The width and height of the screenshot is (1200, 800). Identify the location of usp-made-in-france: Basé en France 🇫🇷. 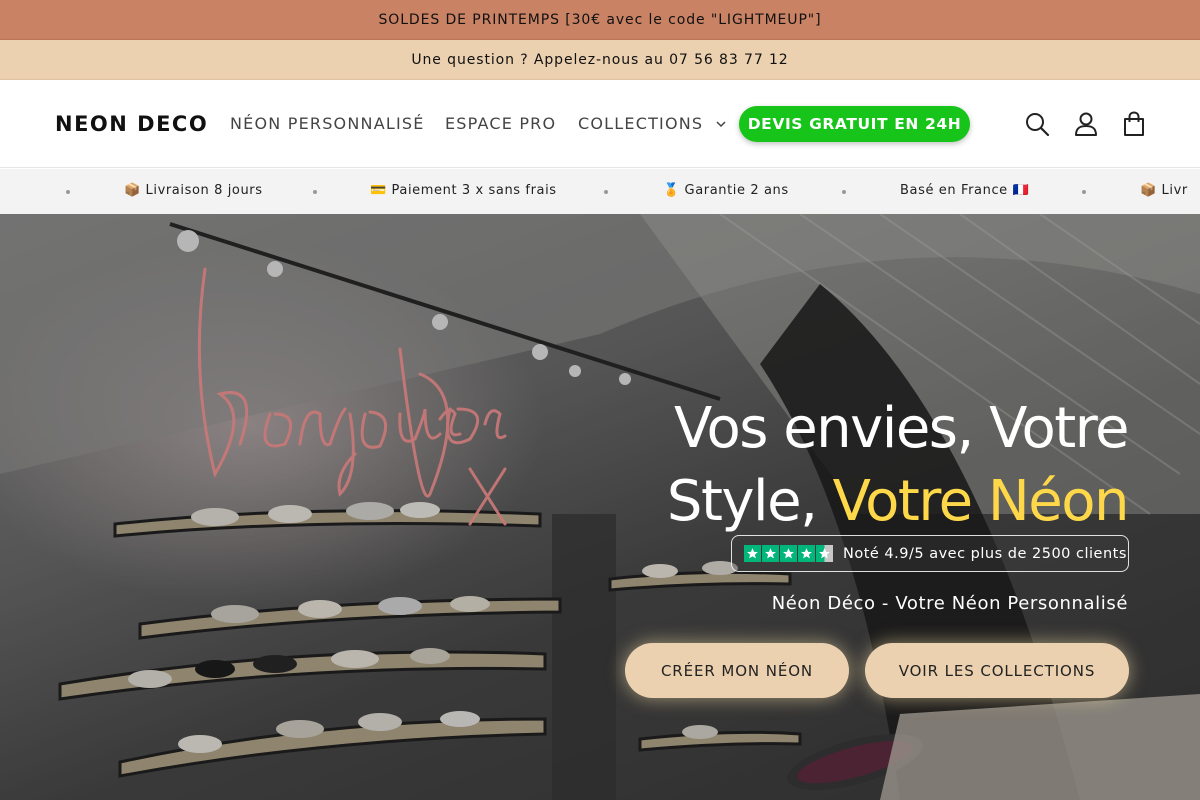
(965, 190).